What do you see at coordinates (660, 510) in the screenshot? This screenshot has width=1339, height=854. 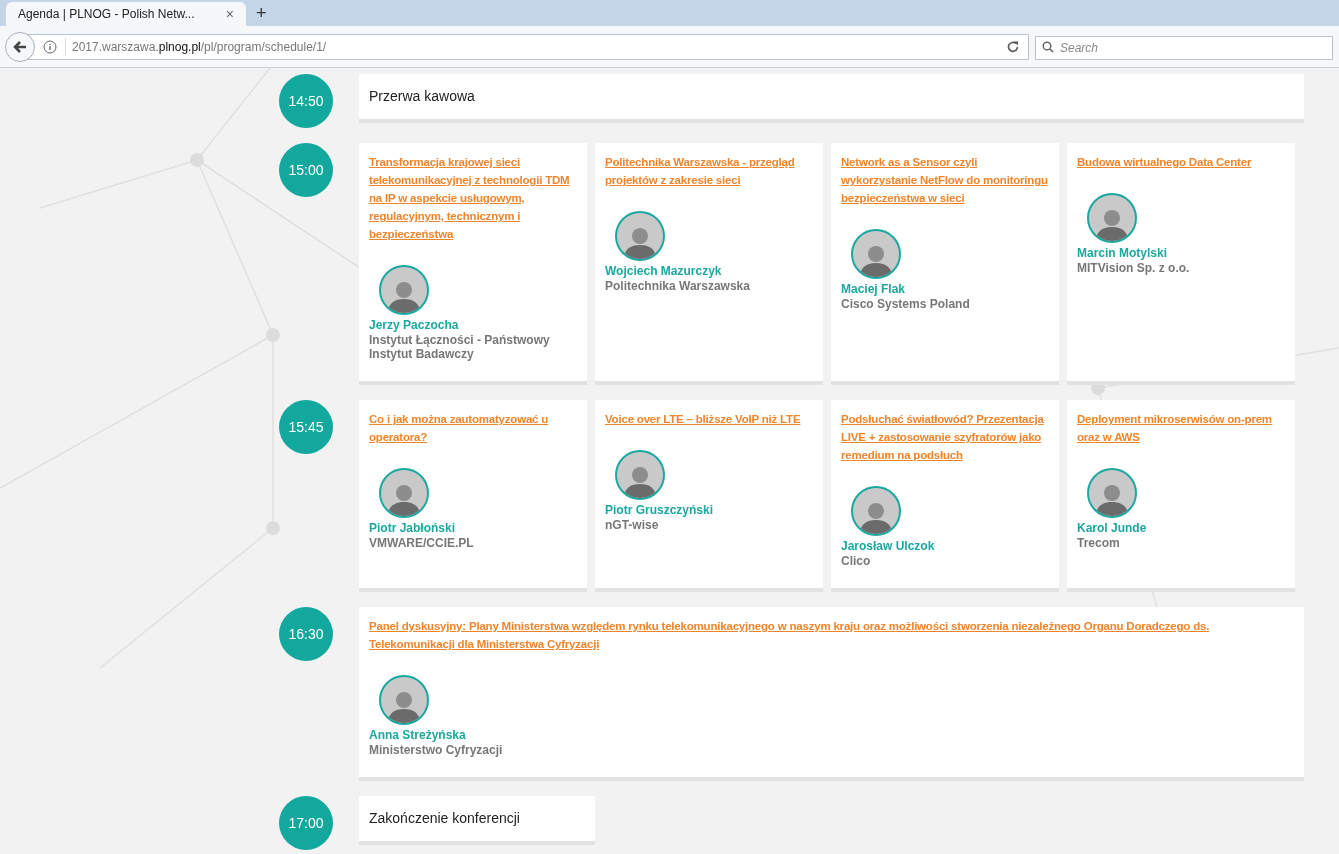 I see `speaker-name: Piotr Gruszczyński` at bounding box center [660, 510].